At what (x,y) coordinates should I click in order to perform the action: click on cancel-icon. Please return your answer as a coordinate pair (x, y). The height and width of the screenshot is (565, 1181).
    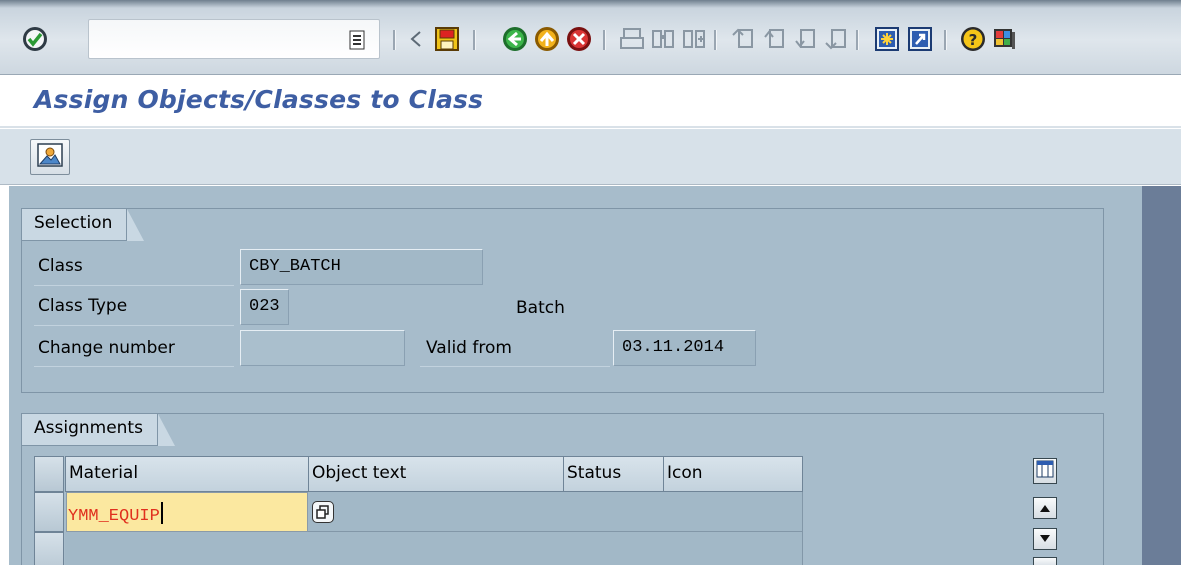
    Looking at the image, I should click on (579, 39).